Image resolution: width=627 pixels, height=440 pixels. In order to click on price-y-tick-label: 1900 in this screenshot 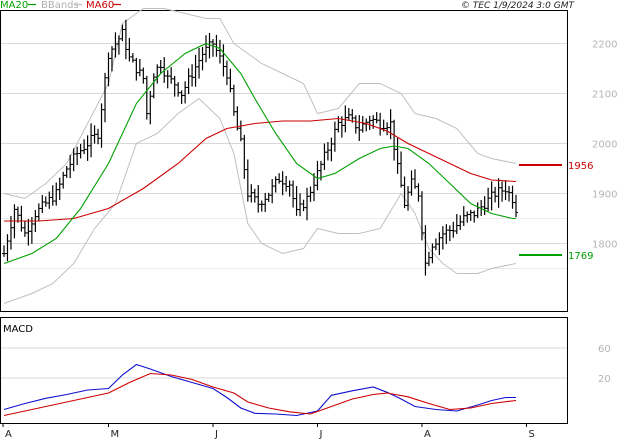, I will do `click(604, 195)`.